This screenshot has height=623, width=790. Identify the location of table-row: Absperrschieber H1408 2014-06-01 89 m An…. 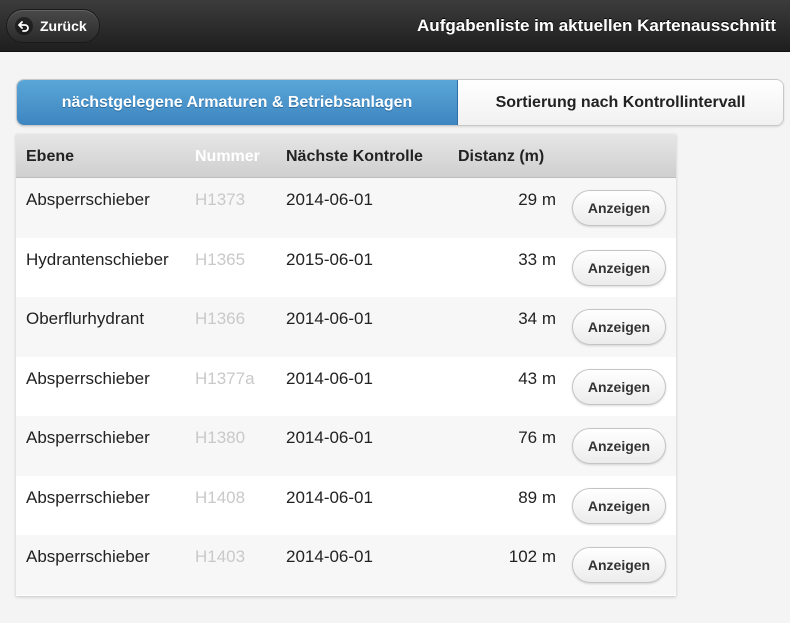
(346, 505).